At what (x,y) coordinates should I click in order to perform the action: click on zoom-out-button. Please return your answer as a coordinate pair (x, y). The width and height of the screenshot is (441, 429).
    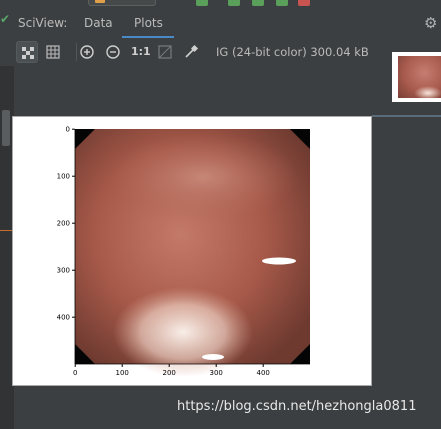
    Looking at the image, I should click on (113, 52).